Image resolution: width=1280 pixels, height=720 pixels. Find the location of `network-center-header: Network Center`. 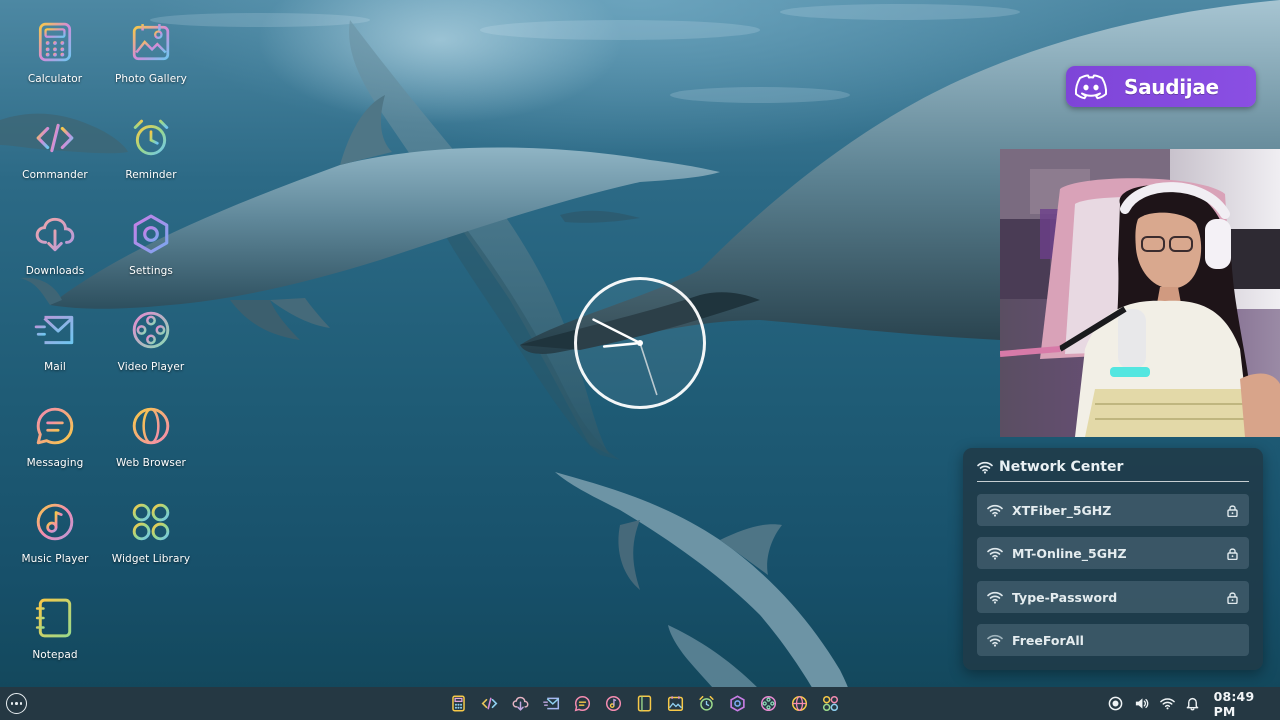

network-center-header: Network Center is located at coordinates (1050, 467).